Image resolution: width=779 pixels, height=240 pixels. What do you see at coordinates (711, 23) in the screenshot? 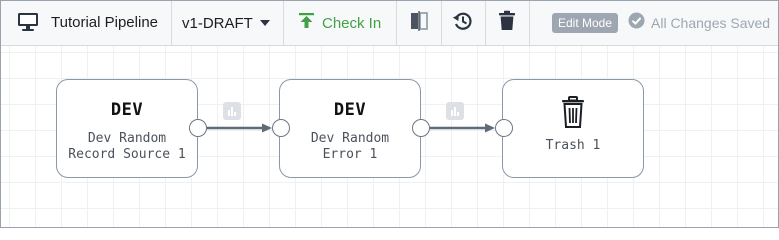
I see `save-status-label: All Changes Saved` at bounding box center [711, 23].